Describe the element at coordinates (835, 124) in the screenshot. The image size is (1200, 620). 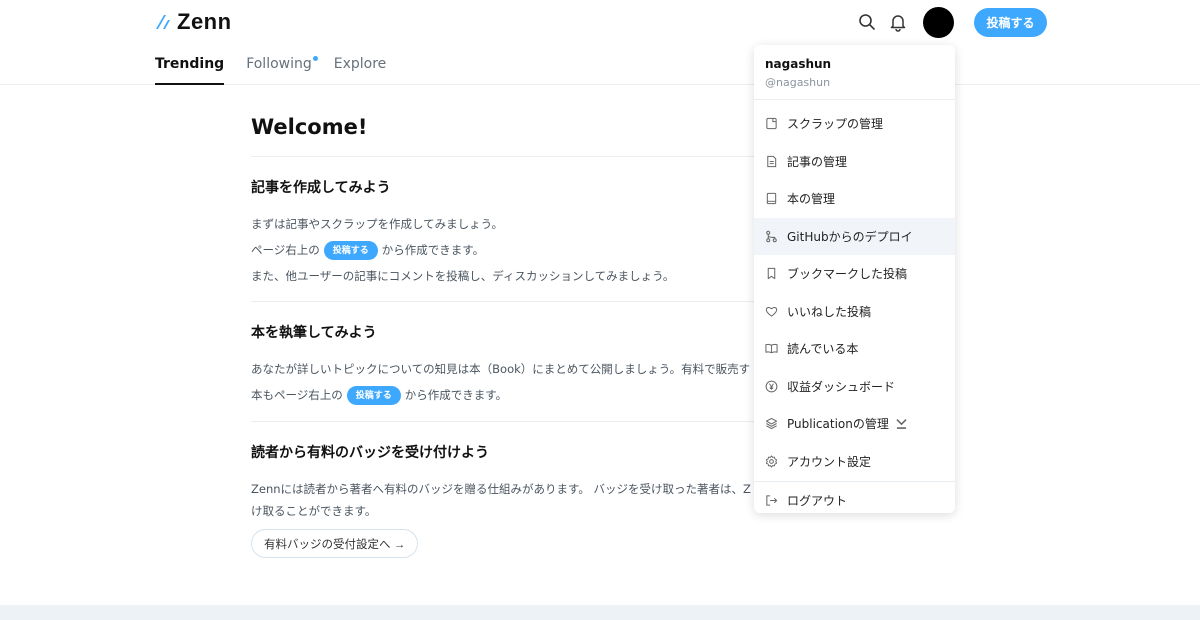
I see `menu-item-label: スクラップの管理` at that location.